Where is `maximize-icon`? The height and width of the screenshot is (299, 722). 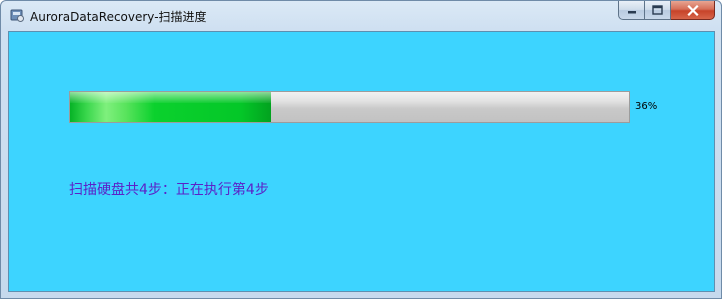 maximize-icon is located at coordinates (657, 10).